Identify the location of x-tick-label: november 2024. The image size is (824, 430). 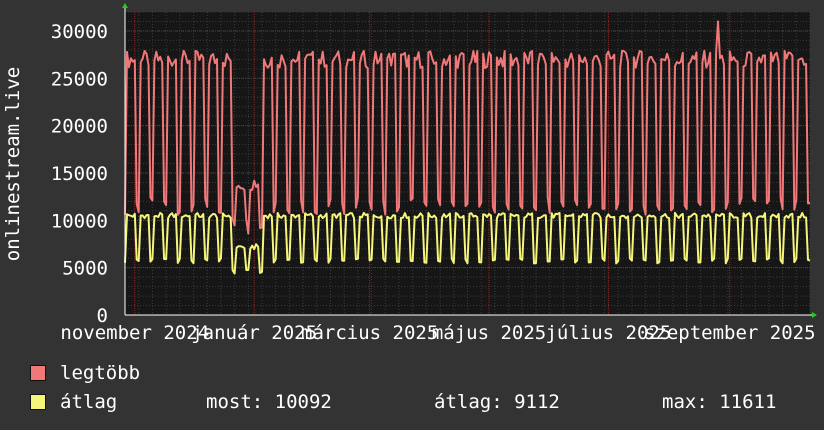
(134, 333).